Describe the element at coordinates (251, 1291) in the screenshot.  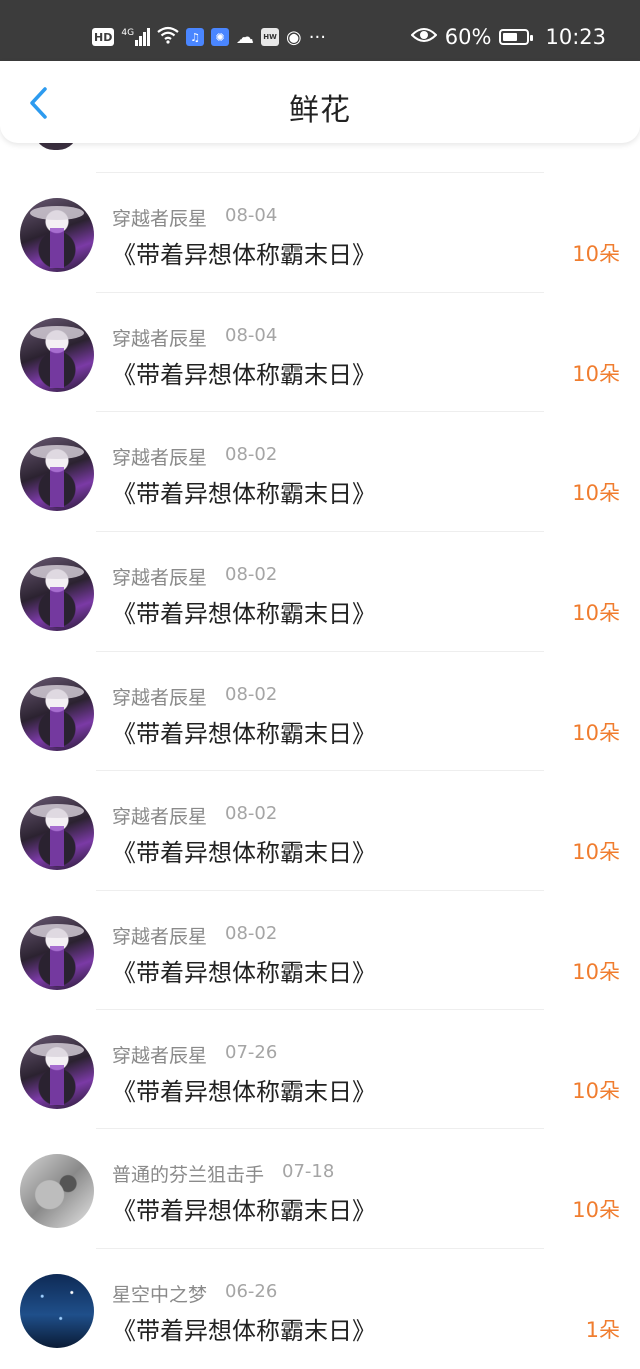
I see `gift-date: 06-26` at that location.